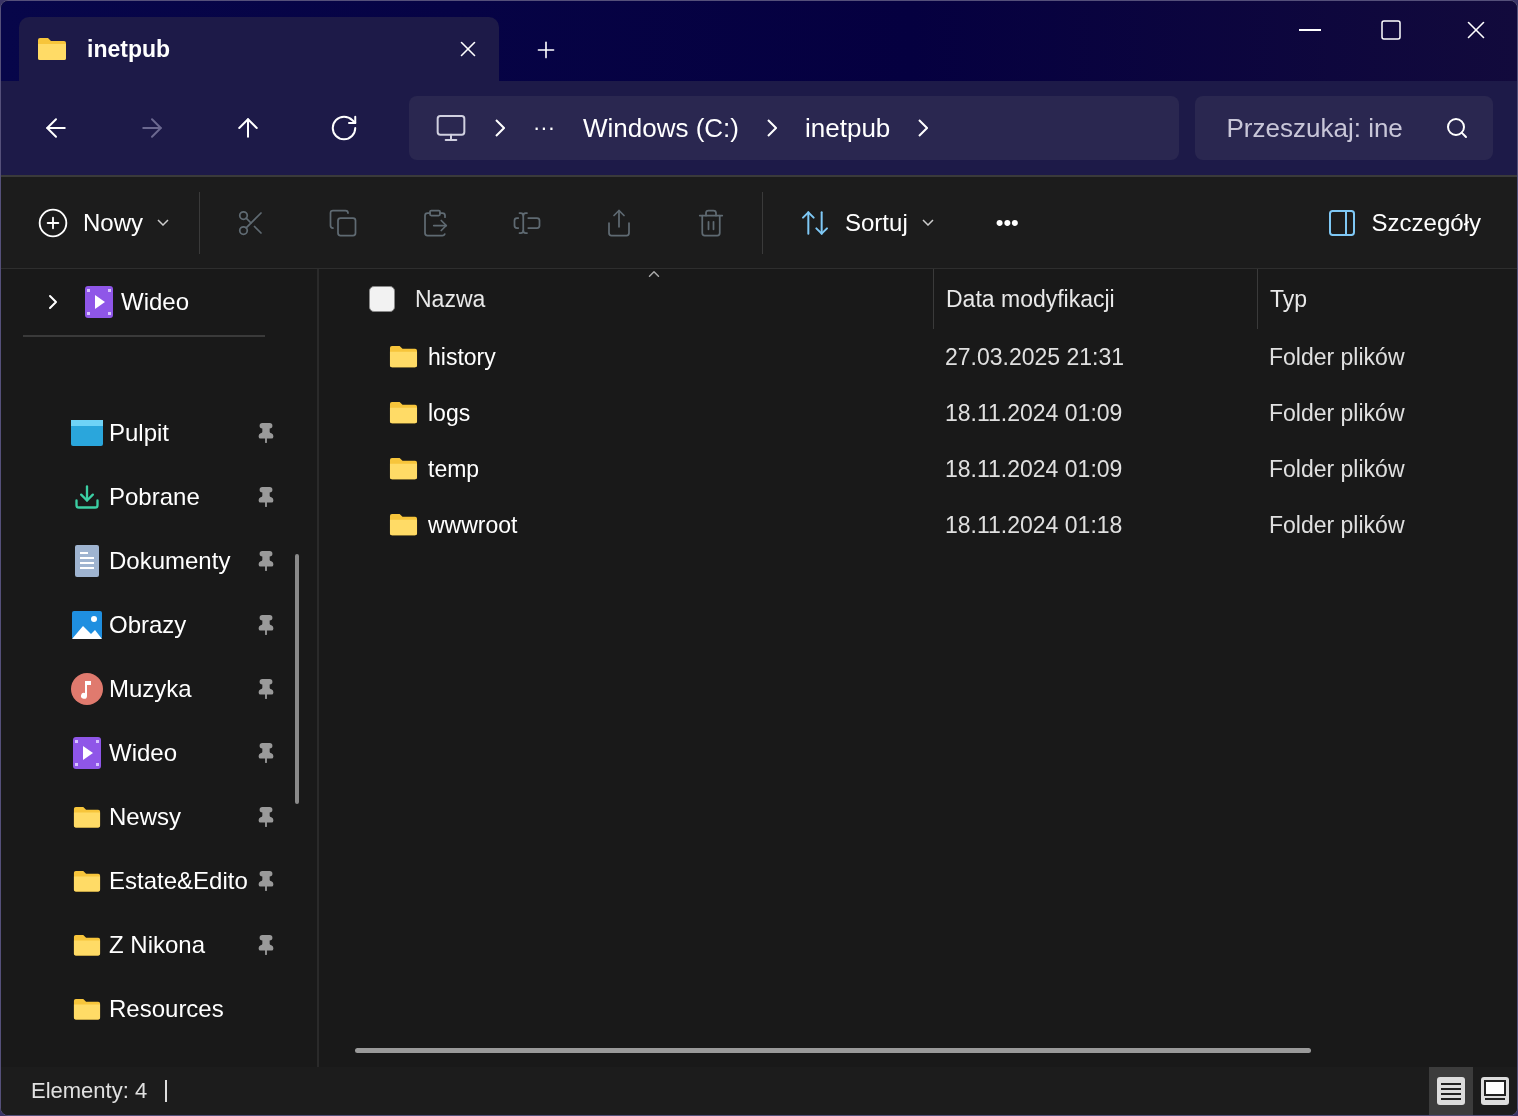 The height and width of the screenshot is (1116, 1518). Describe the element at coordinates (644, 413) in the screenshot. I see `file-name: logs` at that location.